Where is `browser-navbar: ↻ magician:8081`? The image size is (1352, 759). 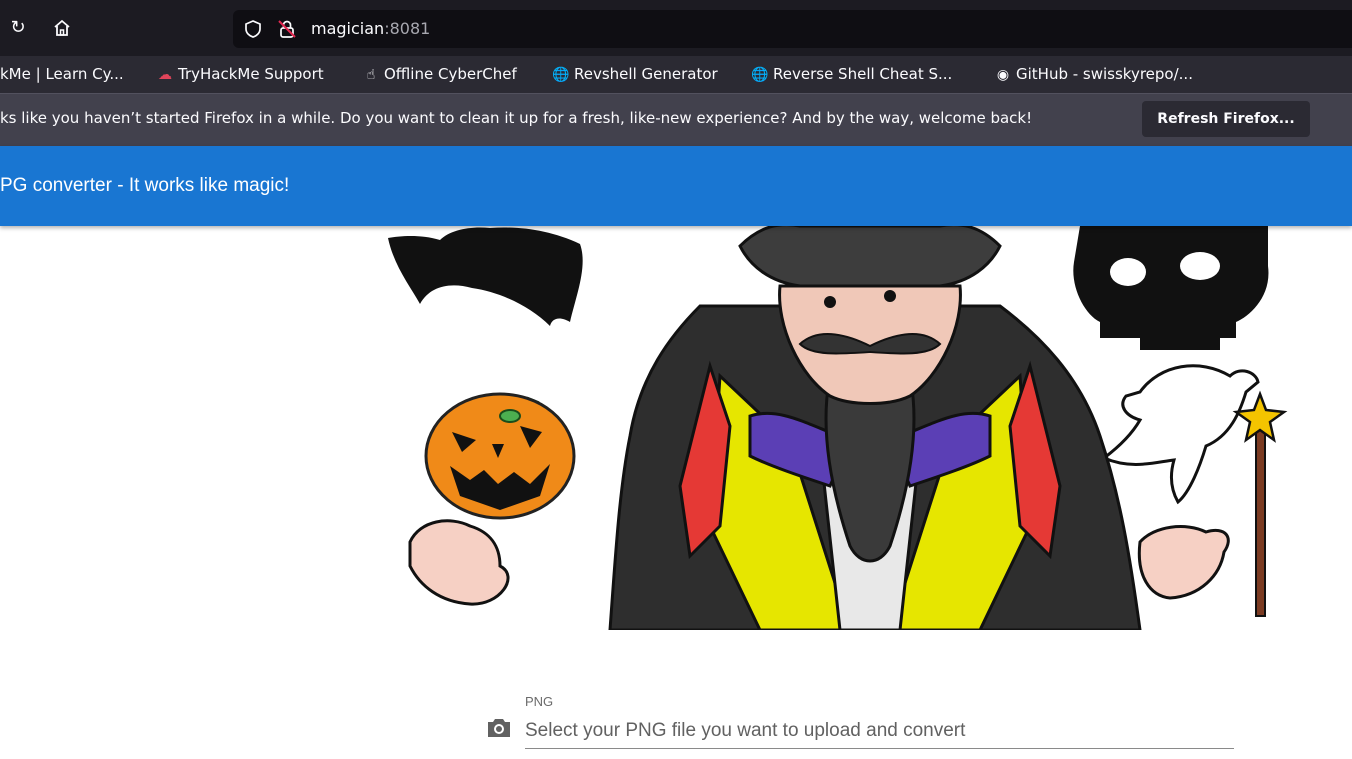
browser-navbar: ↻ magician:8081 is located at coordinates (676, 28).